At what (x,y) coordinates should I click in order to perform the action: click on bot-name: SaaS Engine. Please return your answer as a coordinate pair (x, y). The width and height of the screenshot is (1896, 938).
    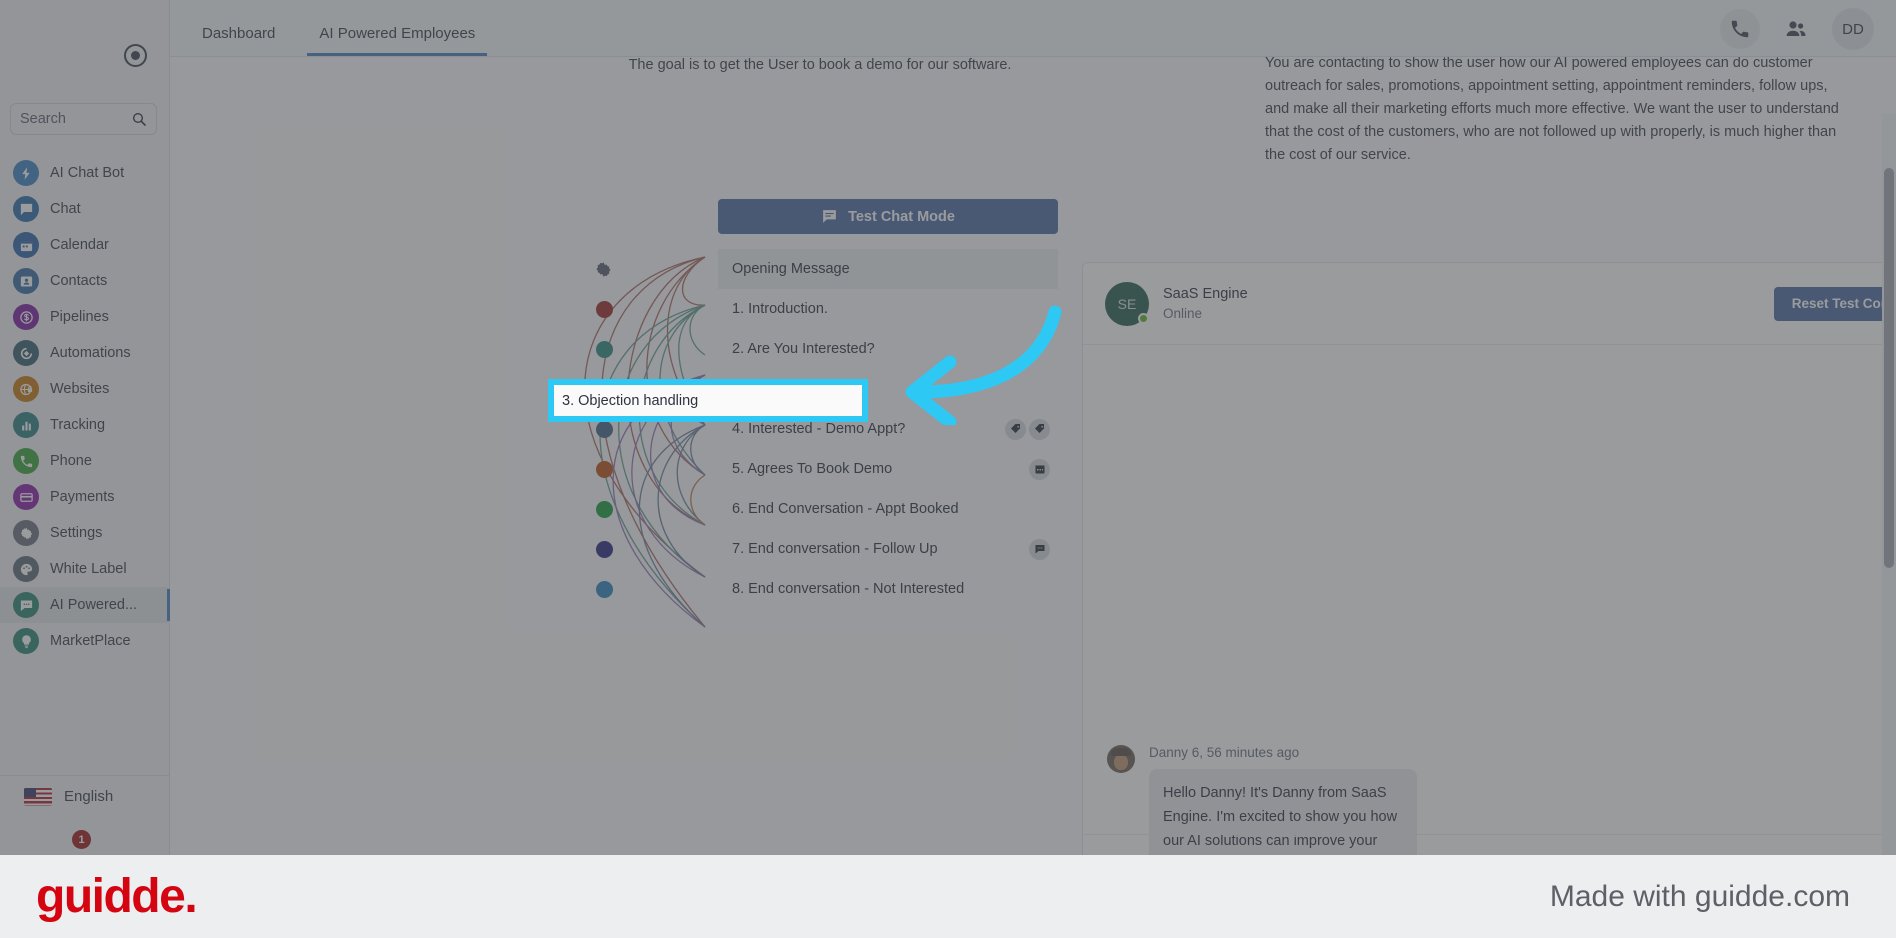
    Looking at the image, I should click on (1205, 294).